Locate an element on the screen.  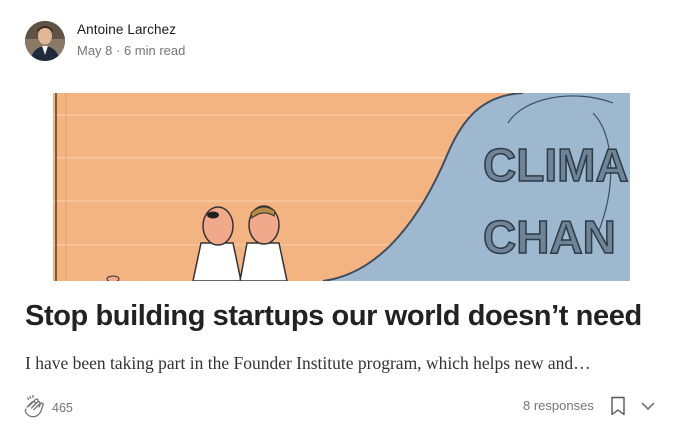
post-meta: May 8 · 6 min read is located at coordinates (131, 50).